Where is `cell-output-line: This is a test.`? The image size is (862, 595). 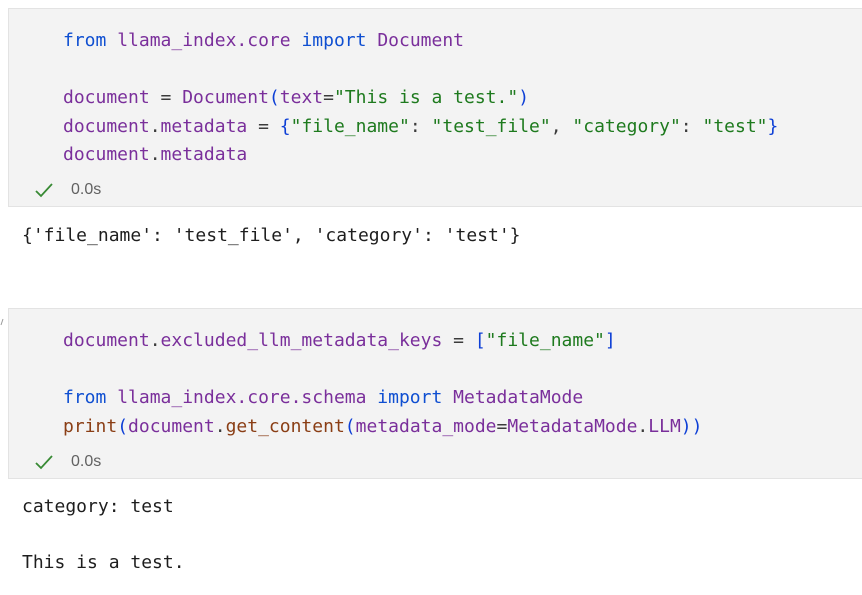
cell-output-line: This is a test. is located at coordinates (103, 562).